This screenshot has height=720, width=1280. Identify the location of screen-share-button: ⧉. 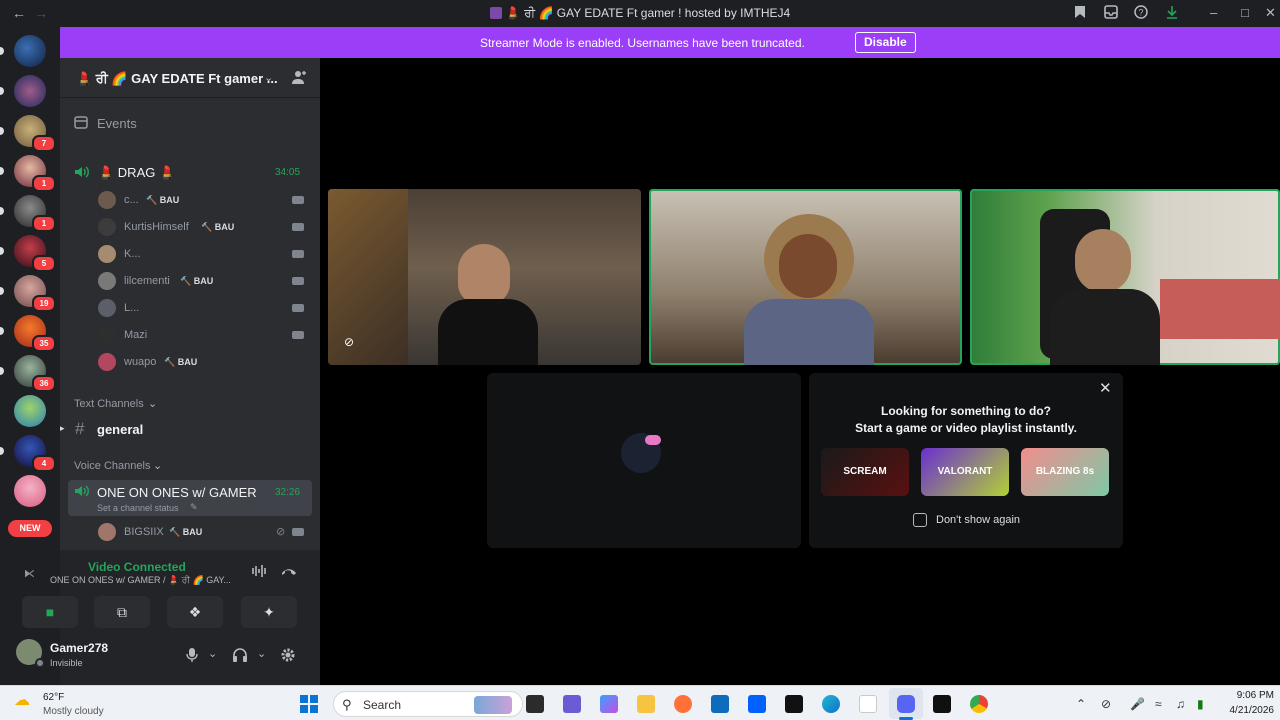
(122, 612).